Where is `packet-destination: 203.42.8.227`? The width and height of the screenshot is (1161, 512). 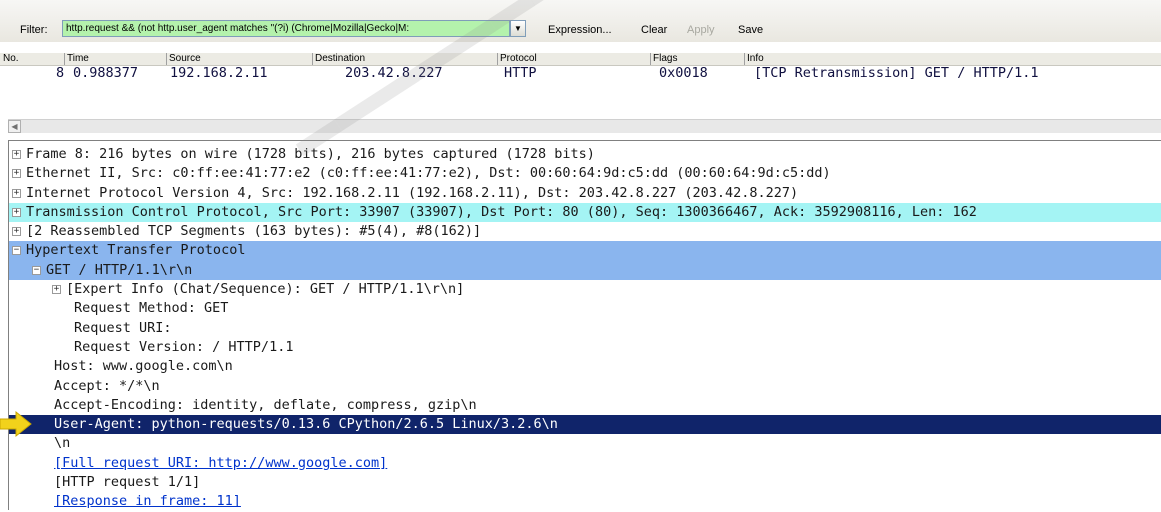 packet-destination: 203.42.8.227 is located at coordinates (394, 73).